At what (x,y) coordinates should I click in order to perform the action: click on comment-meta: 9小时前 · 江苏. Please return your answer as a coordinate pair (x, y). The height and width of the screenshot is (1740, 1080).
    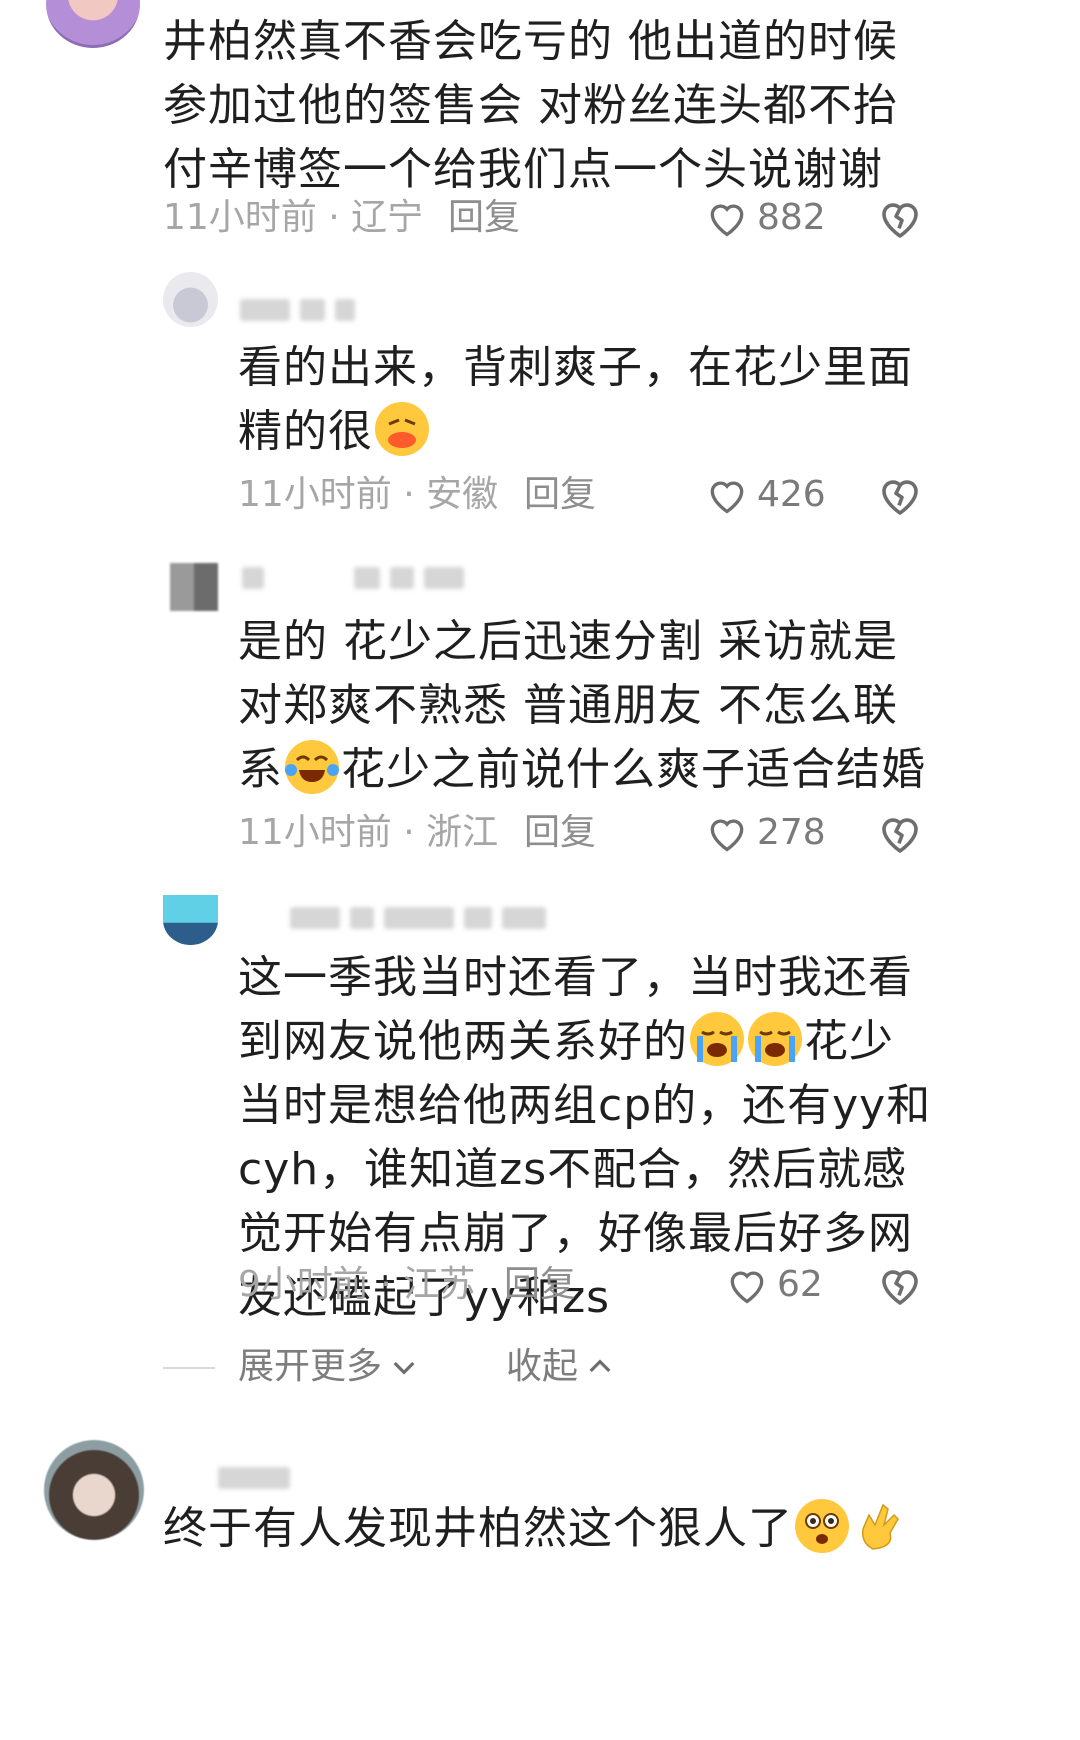
    Looking at the image, I should click on (357, 1284).